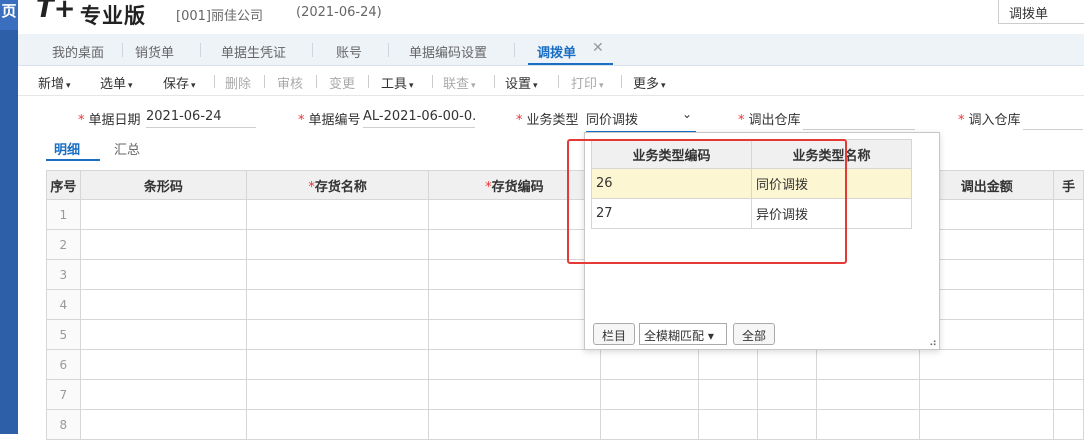 The width and height of the screenshot is (1084, 440). What do you see at coordinates (73, 160) in the screenshot?
I see `active-subtab-indicator` at bounding box center [73, 160].